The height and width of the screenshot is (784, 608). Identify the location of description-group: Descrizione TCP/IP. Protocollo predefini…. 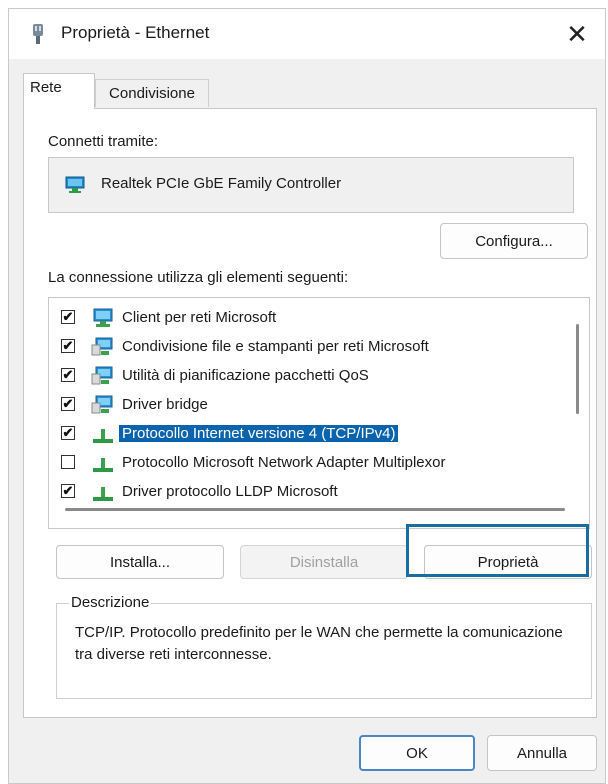
(324, 646).